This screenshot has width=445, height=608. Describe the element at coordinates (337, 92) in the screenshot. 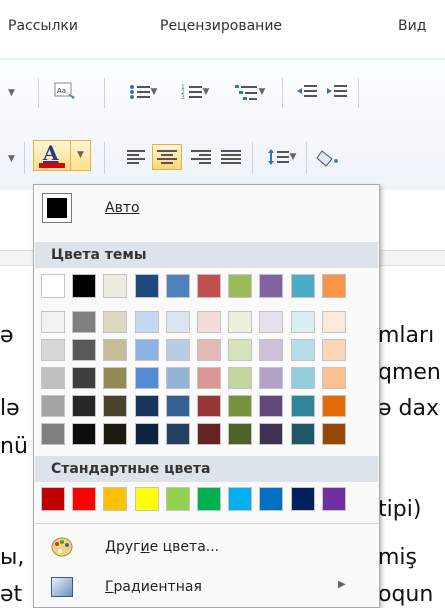

I see `increase-indent-button` at that location.